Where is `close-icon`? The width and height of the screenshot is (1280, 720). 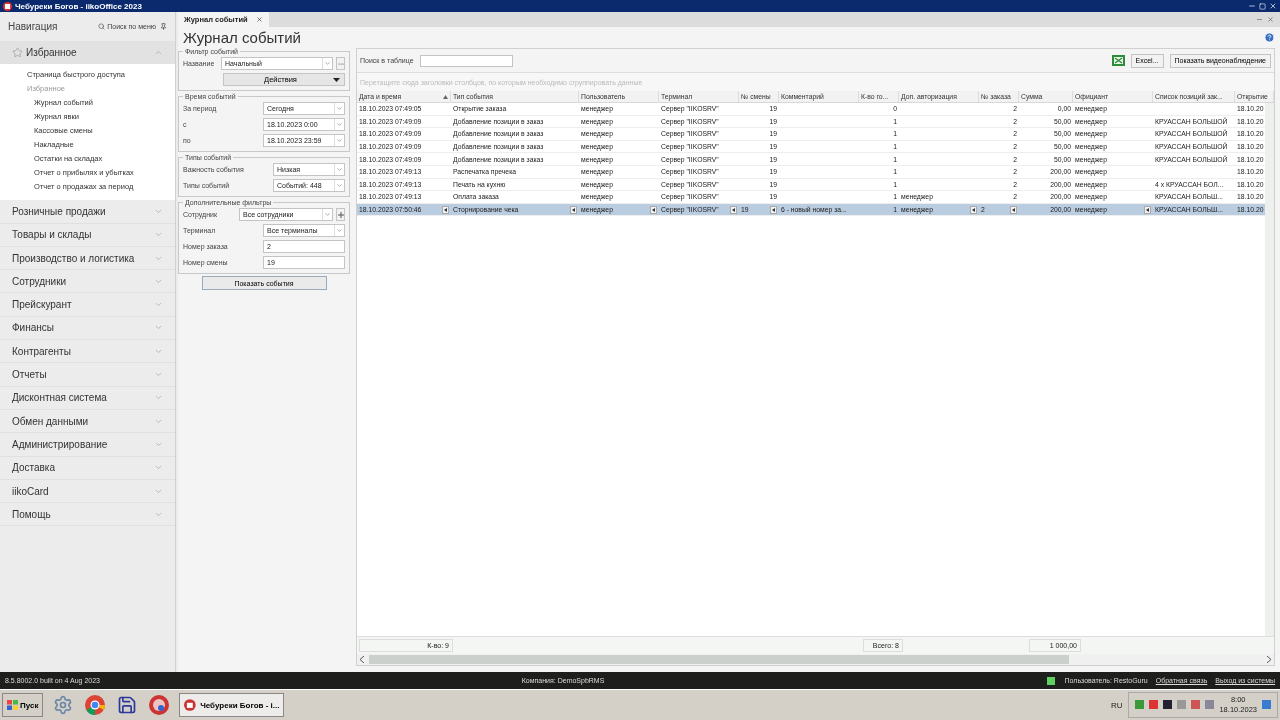
close-icon is located at coordinates (259, 19).